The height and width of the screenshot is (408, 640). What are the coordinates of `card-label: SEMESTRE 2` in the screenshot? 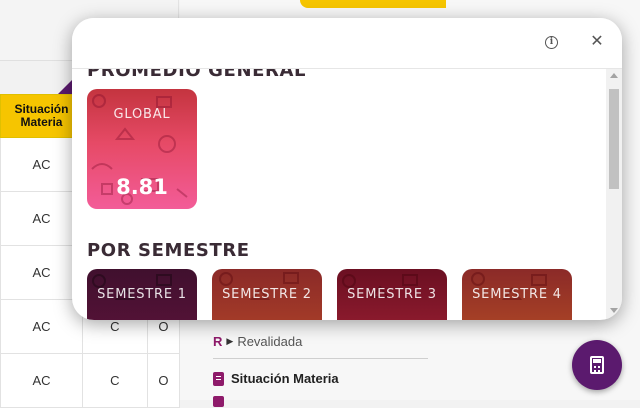 It's located at (267, 294).